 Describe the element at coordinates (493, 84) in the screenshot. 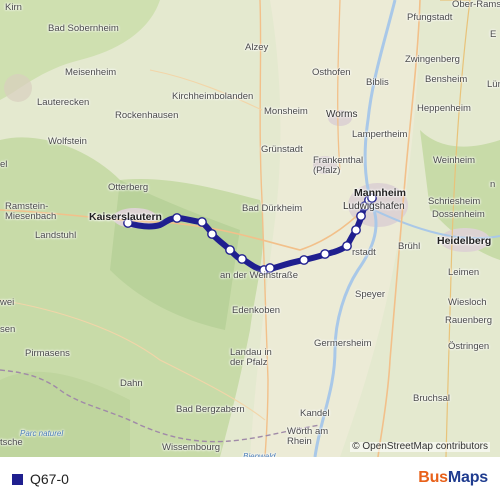

I see `place-label-lun: Lün` at that location.